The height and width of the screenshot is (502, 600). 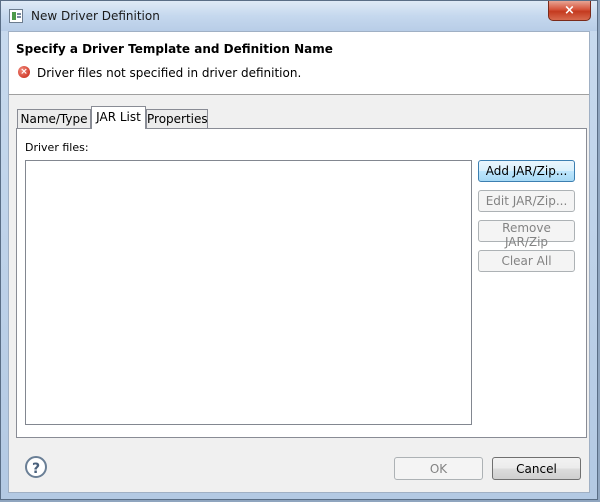 What do you see at coordinates (536, 468) in the screenshot?
I see `cancel-button: Cancel` at bounding box center [536, 468].